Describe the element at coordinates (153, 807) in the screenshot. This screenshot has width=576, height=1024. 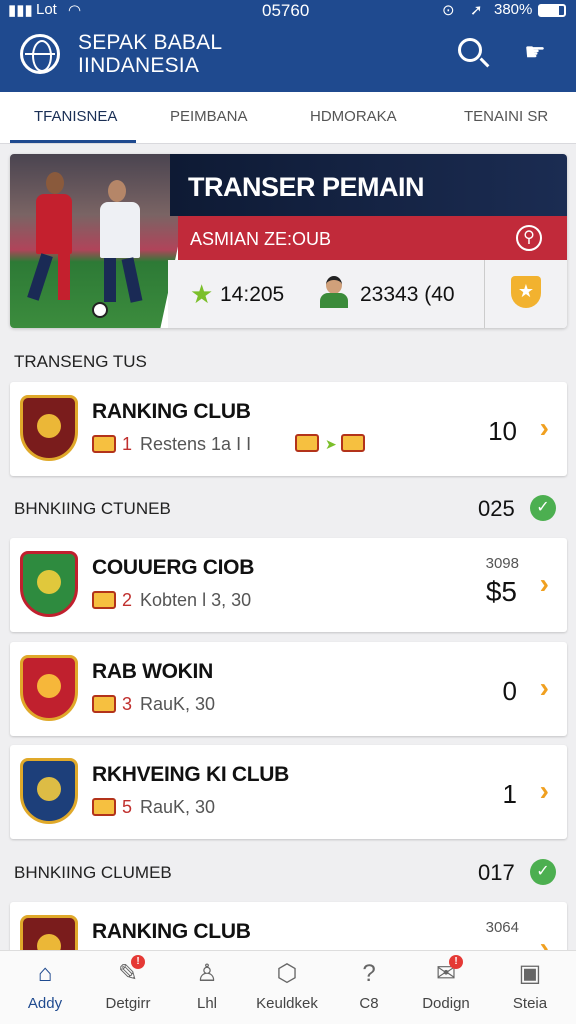
I see `club-subtitle-row: 5 RauK, 30` at that location.